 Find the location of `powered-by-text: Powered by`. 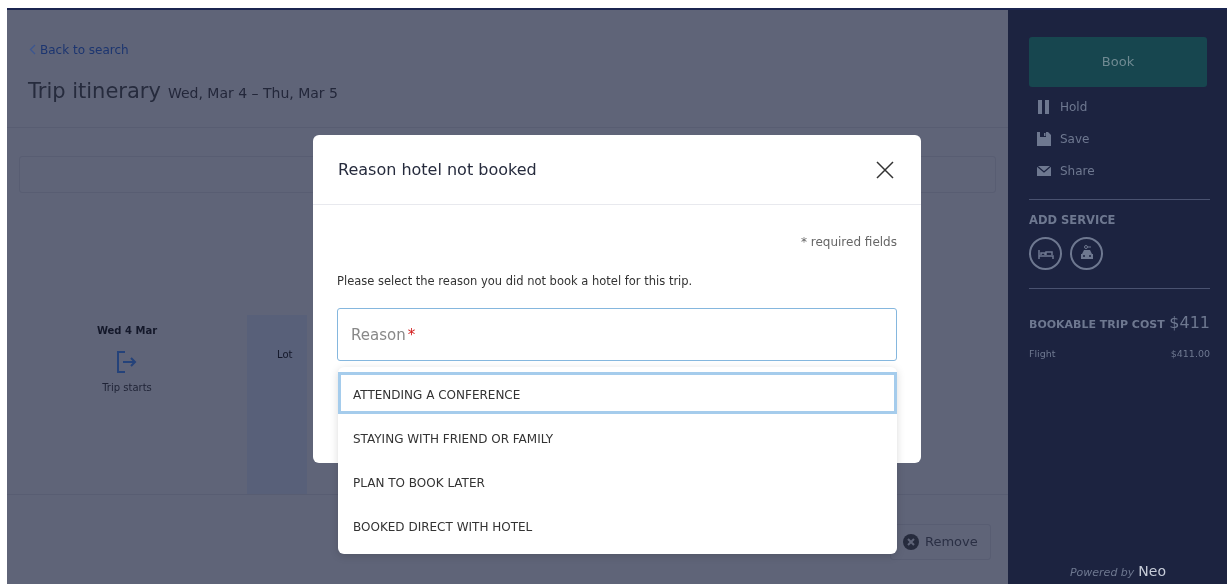

powered-by-text: Powered by is located at coordinates (1102, 573).